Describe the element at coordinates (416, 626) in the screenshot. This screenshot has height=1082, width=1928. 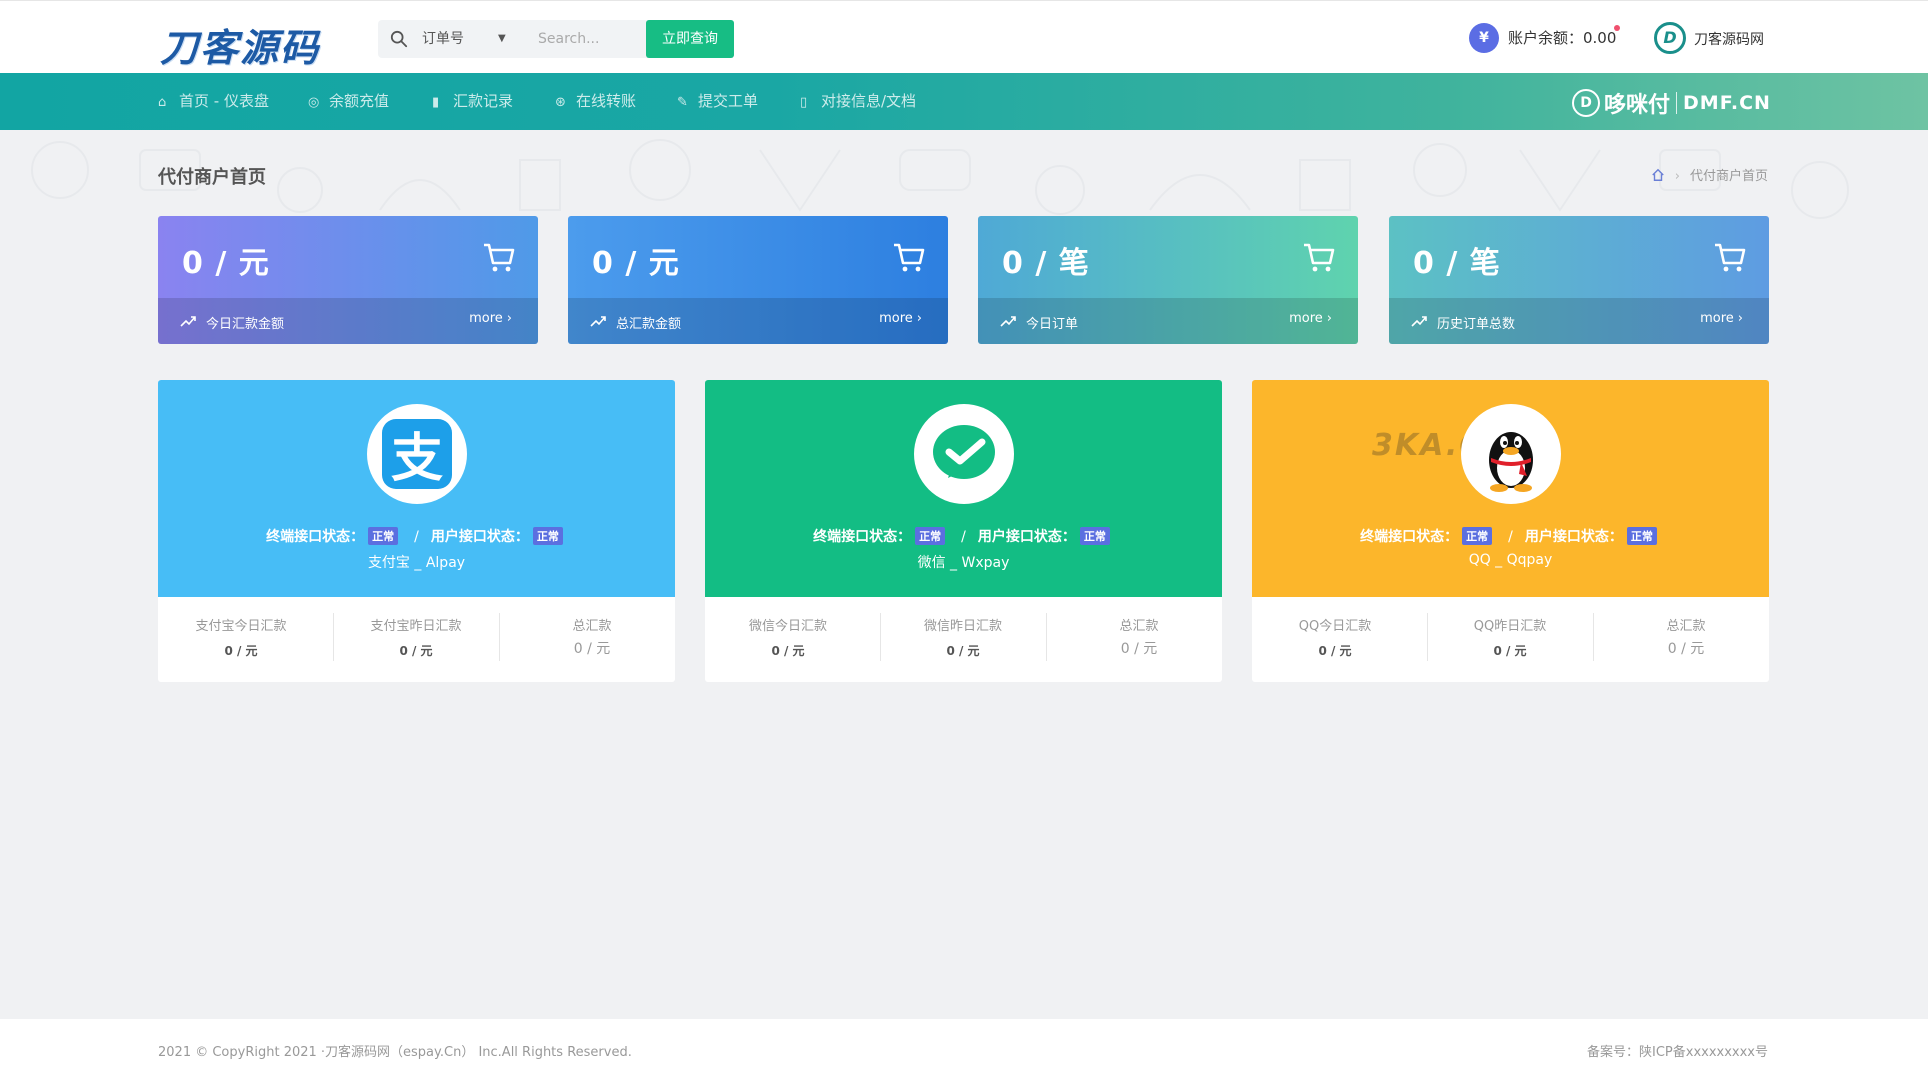
I see `stat-label: 支付宝昨日汇款` at that location.